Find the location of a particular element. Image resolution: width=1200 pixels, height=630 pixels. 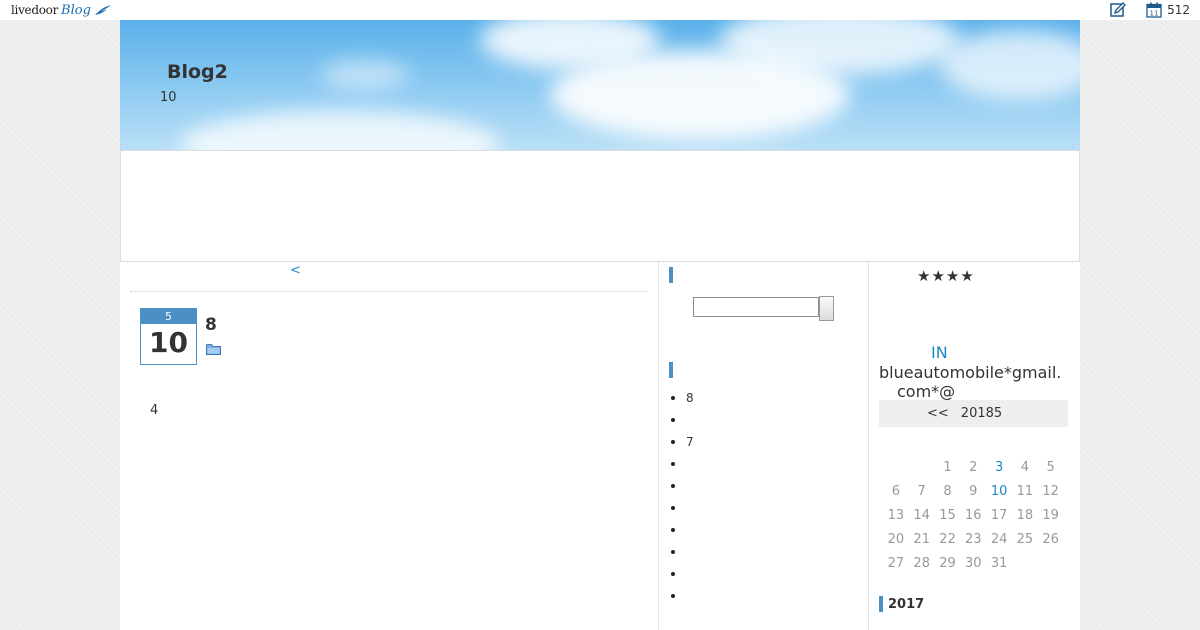

top-bar: livedoor Blog 11 512 is located at coordinates (600, 10).